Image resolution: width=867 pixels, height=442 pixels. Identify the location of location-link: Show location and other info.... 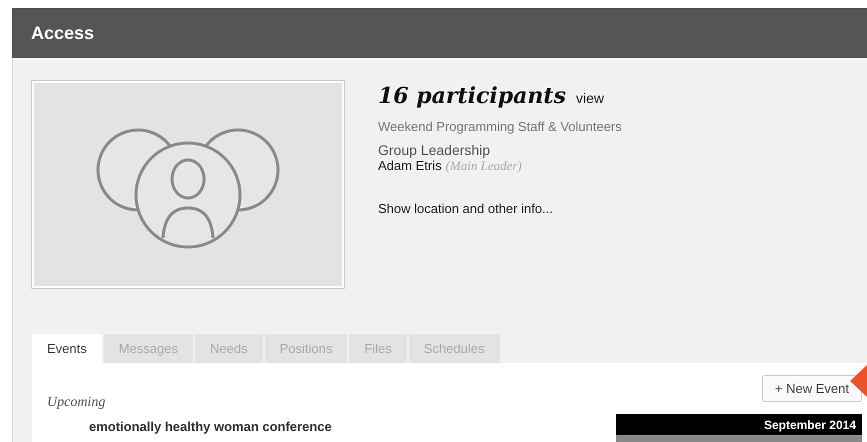
(500, 208).